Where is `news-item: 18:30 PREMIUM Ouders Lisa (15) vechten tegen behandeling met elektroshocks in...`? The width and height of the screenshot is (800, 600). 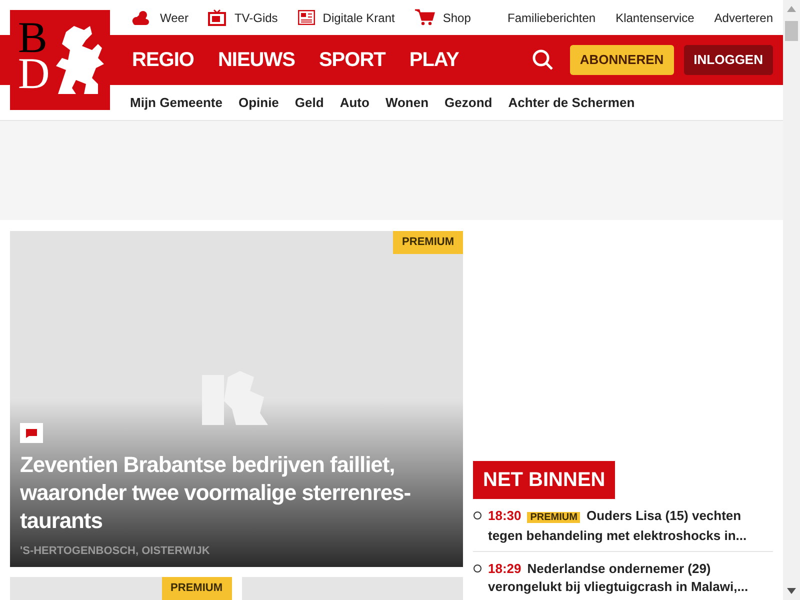 news-item: 18:30 PREMIUM Ouders Lisa (15) vechten tegen behandeling met elektroshocks in... is located at coordinates (630, 526).